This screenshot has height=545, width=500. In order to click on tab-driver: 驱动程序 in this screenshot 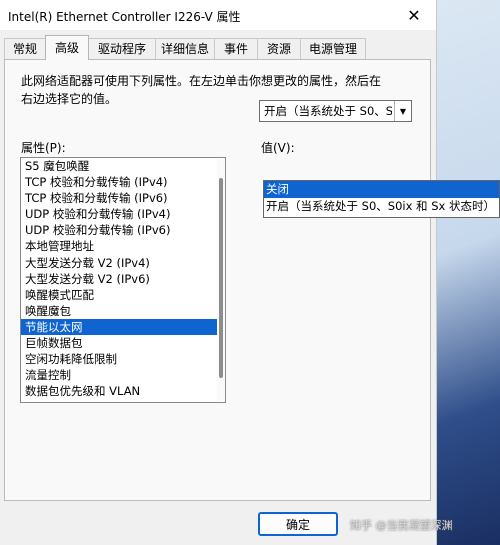, I will do `click(122, 48)`.